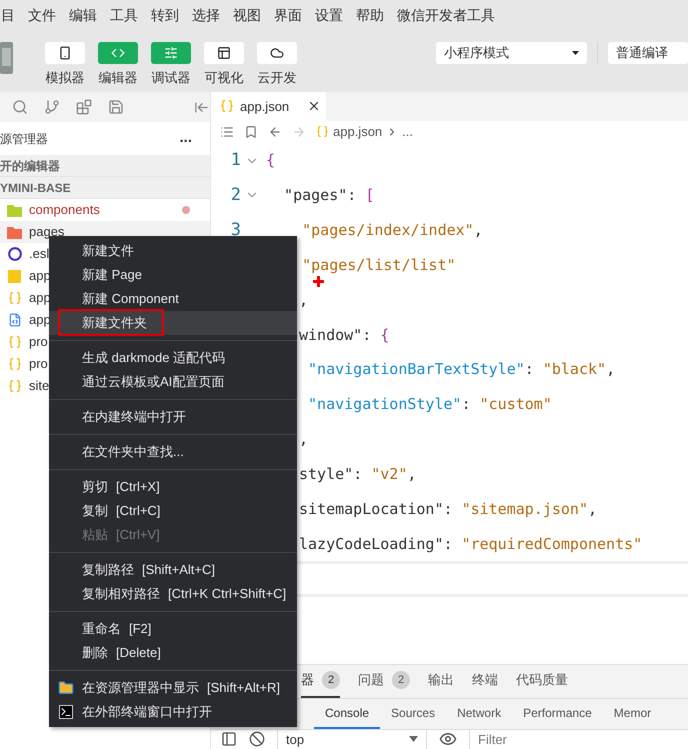 Image resolution: width=688 pixels, height=749 pixels. What do you see at coordinates (357, 474) in the screenshot?
I see `code-line: style": "v2",` at bounding box center [357, 474].